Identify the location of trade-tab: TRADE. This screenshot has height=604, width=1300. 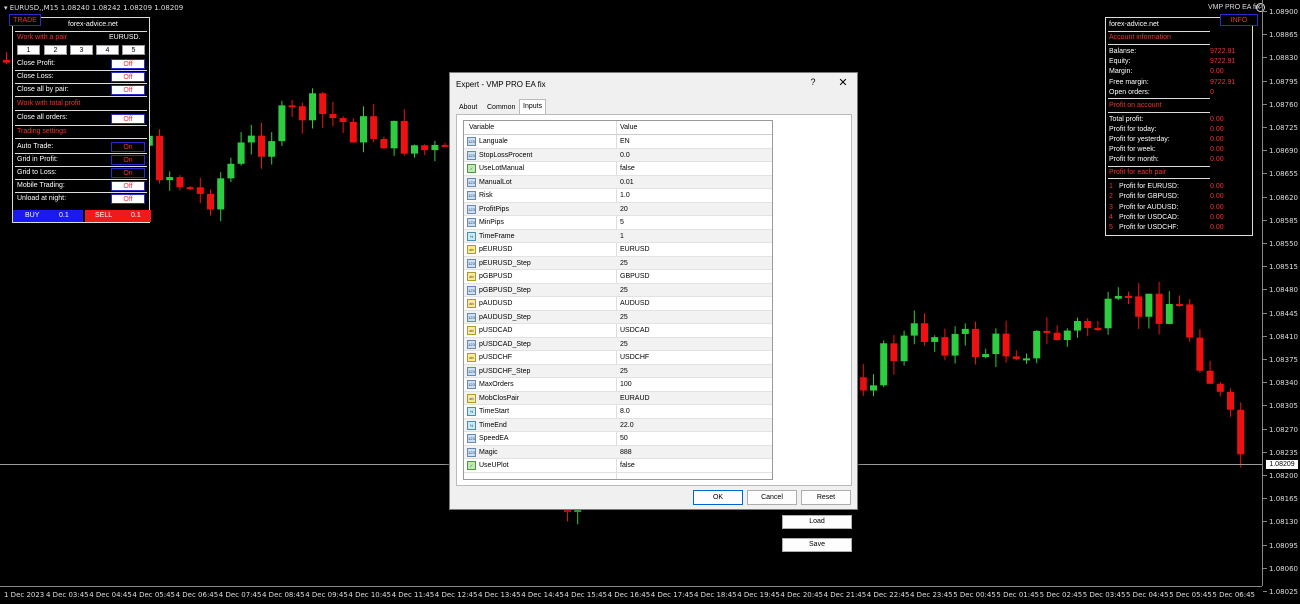
(25, 20).